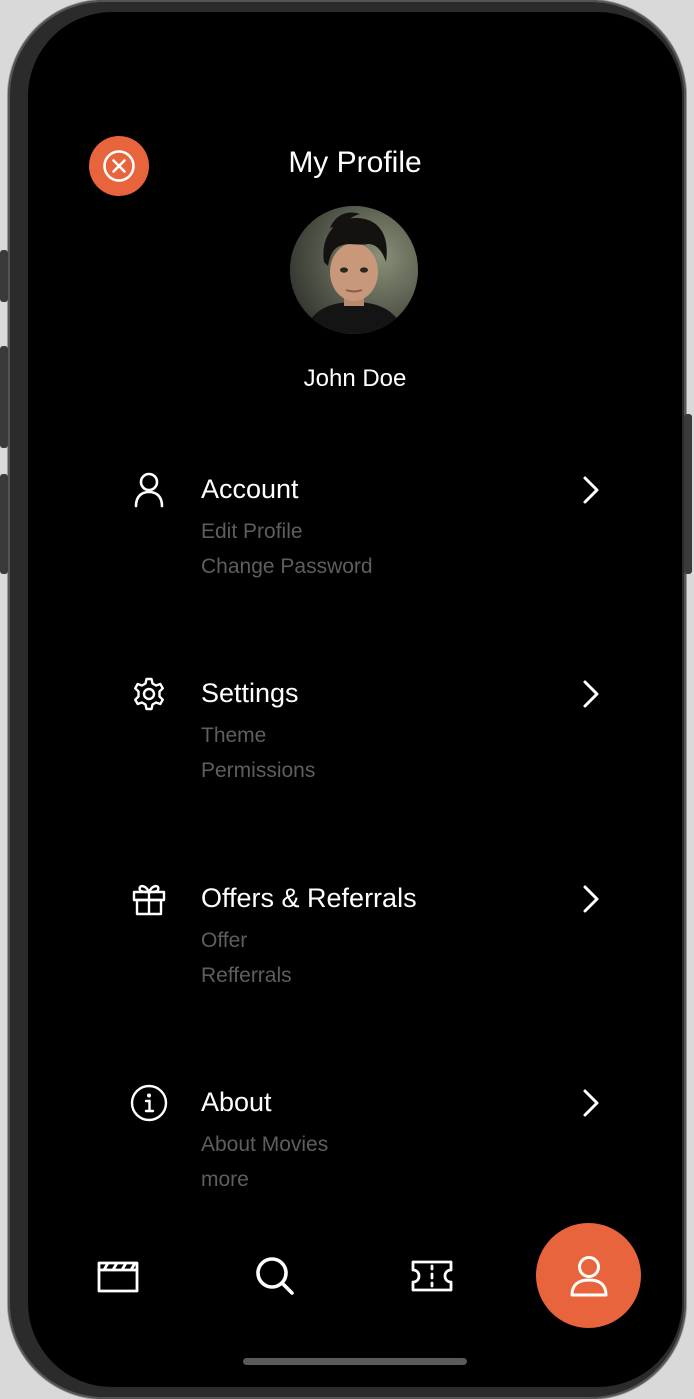 The width and height of the screenshot is (694, 1399). I want to click on tab-search, so click(275, 1276).